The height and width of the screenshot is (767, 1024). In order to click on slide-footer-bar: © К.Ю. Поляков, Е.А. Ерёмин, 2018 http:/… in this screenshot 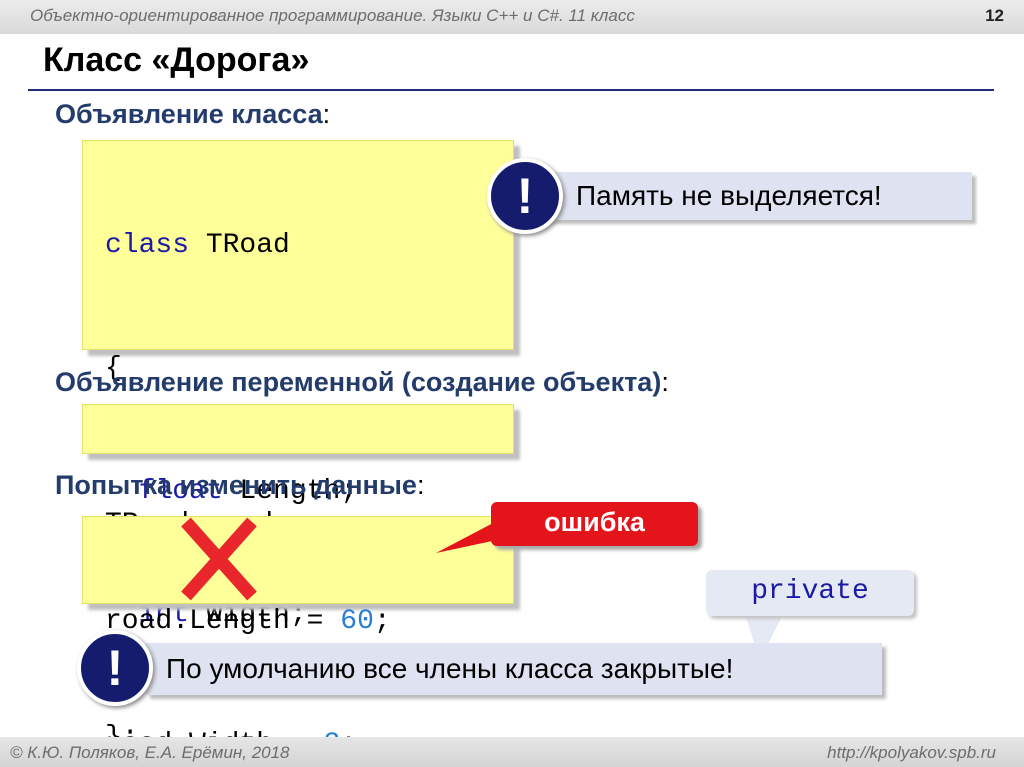, I will do `click(512, 752)`.